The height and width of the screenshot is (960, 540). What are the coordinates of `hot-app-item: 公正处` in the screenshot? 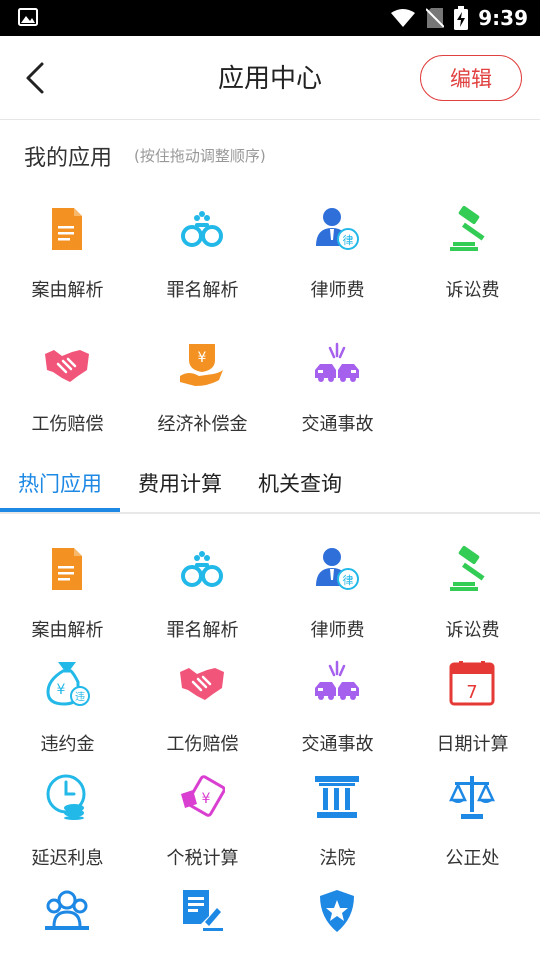 It's located at (472, 824).